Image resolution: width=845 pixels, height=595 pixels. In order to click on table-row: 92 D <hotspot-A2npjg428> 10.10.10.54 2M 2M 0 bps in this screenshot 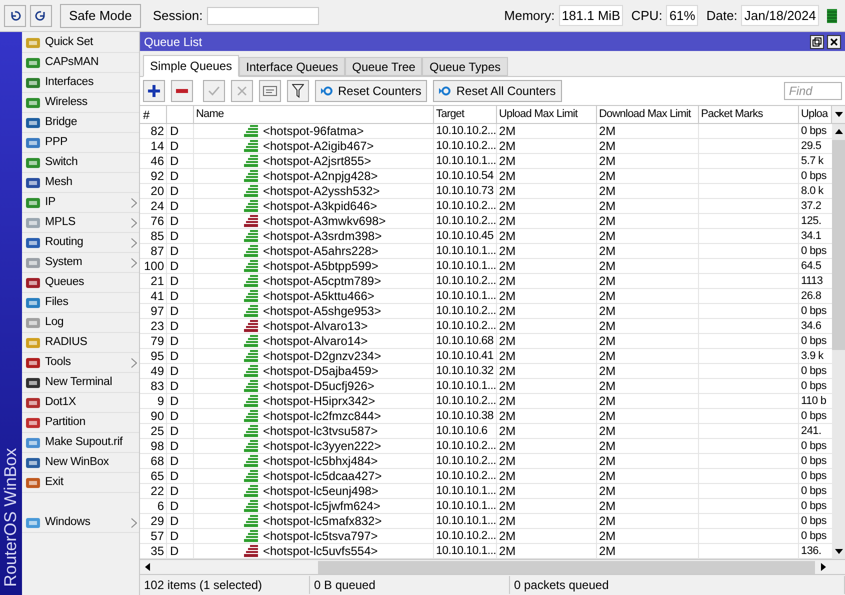, I will do `click(486, 176)`.